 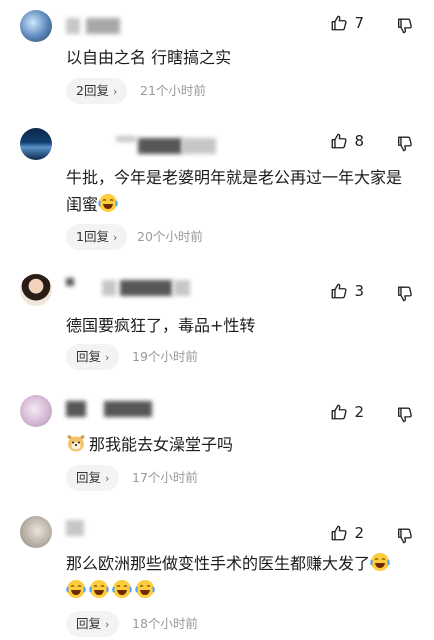 I want to click on comment-text: 以自由之名 行瞎搞之实, so click(x=149, y=57).